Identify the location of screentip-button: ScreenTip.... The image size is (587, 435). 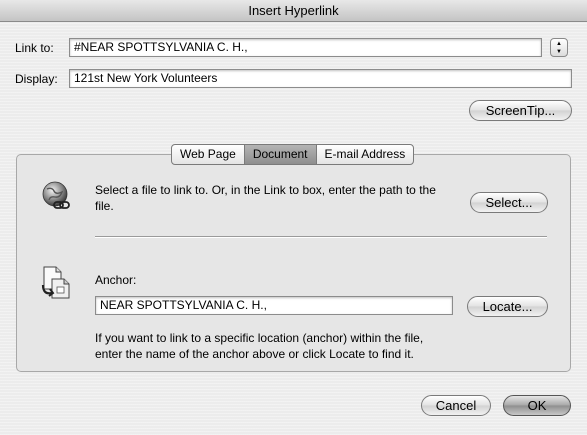
(520, 110).